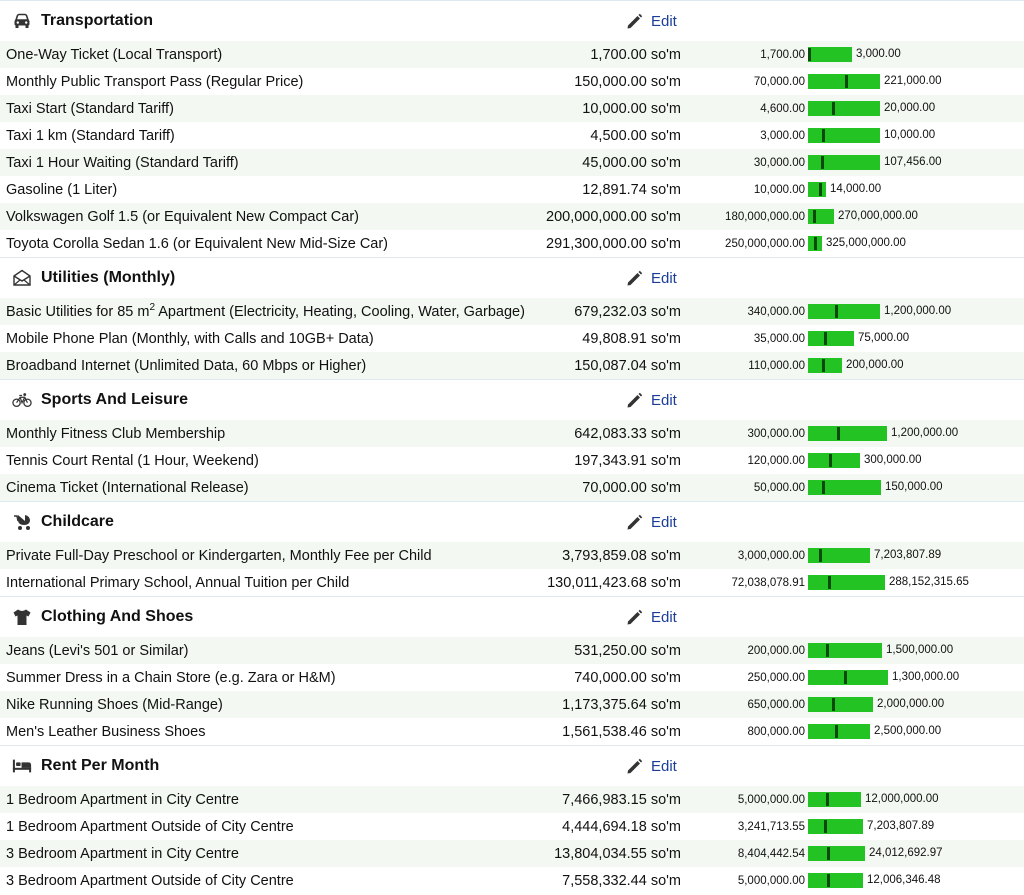 The width and height of the screenshot is (1024, 895). Describe the element at coordinates (878, 216) in the screenshot. I see `range-max: 270,000,000.00` at that location.